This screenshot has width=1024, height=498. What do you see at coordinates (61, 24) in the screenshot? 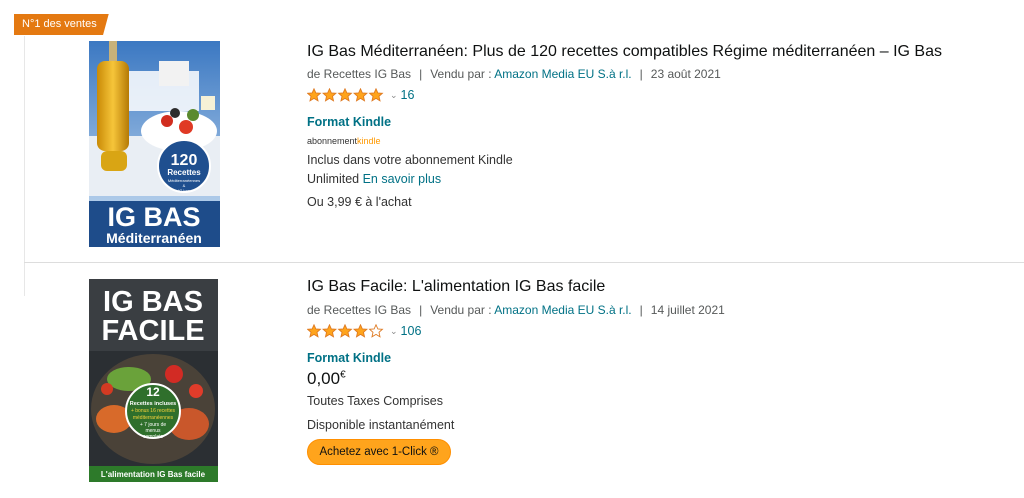
I see `best-seller-badge: N°1 des ventes` at bounding box center [61, 24].